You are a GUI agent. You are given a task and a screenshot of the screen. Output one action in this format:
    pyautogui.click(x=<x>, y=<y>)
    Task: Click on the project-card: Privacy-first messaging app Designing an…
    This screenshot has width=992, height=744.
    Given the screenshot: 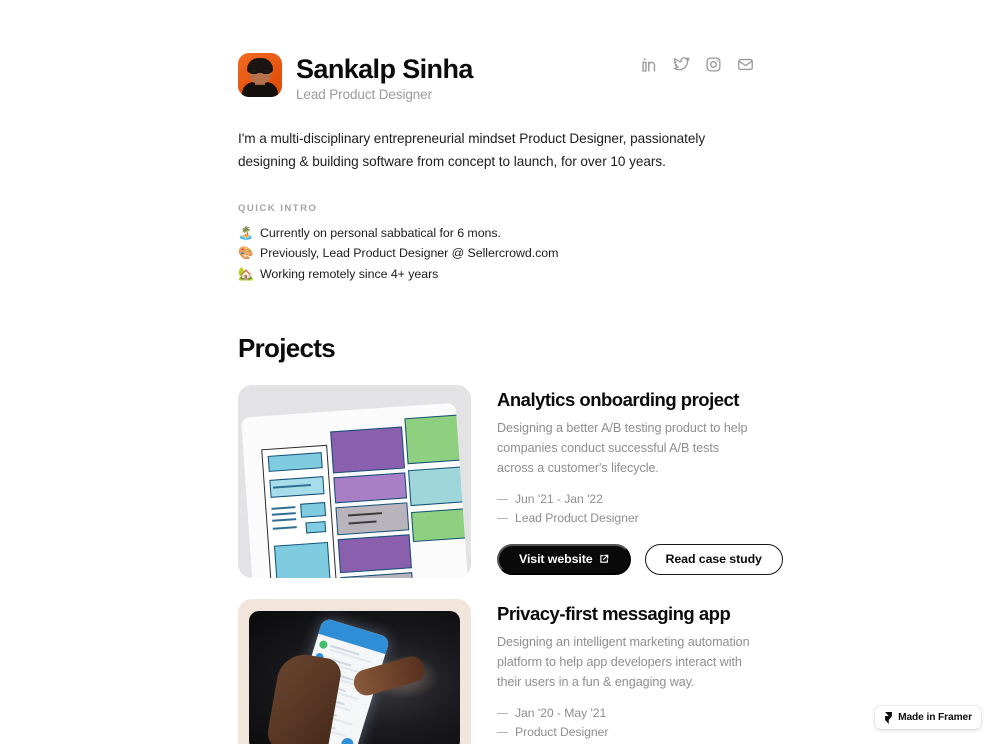 What is the action you would take?
    pyautogui.click(x=496, y=671)
    